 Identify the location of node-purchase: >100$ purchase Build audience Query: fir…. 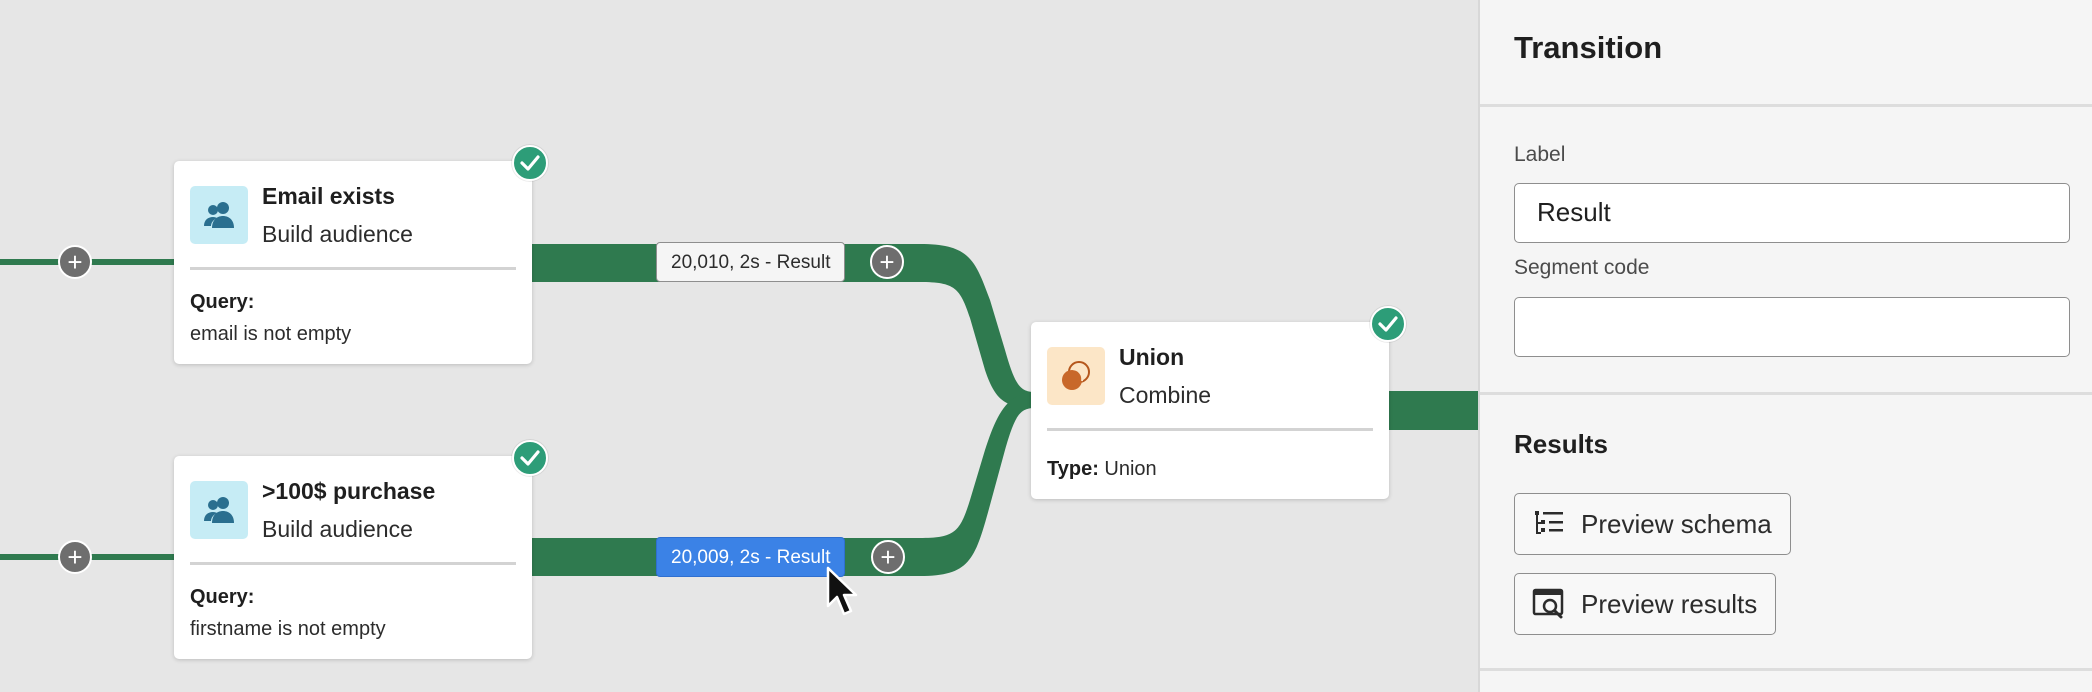
(353, 557).